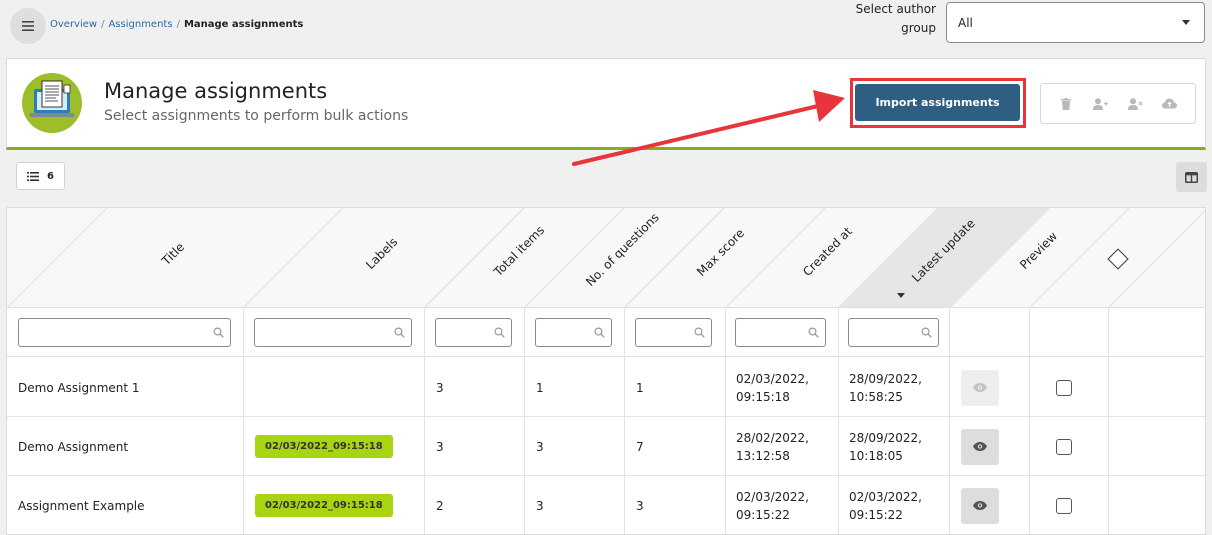 Image resolution: width=1212 pixels, height=535 pixels. What do you see at coordinates (1186, 22) in the screenshot?
I see `chevron-down-icon` at bounding box center [1186, 22].